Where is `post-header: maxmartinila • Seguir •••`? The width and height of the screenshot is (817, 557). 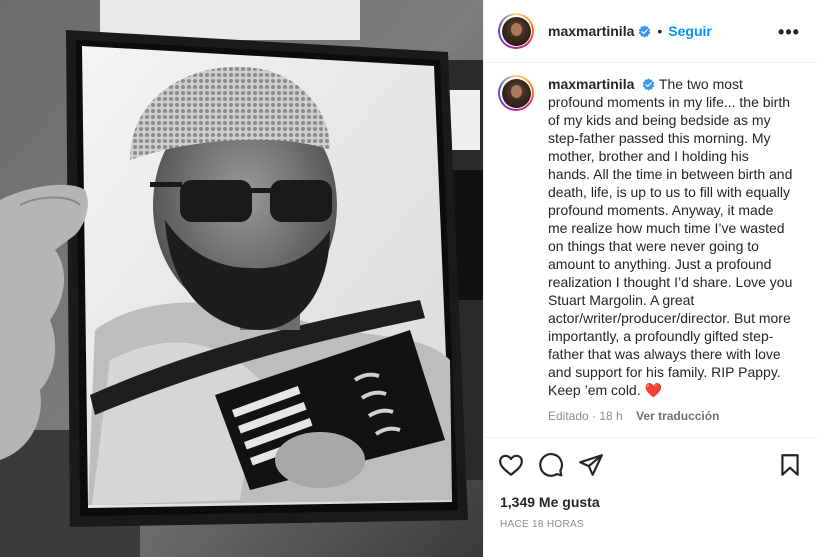 post-header: maxmartinila • Seguir ••• is located at coordinates (650, 31).